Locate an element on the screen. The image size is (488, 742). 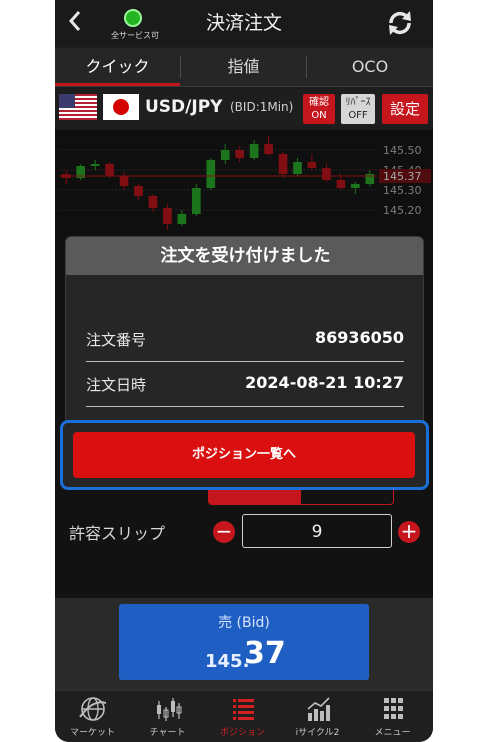
back-button is located at coordinates (75, 21).